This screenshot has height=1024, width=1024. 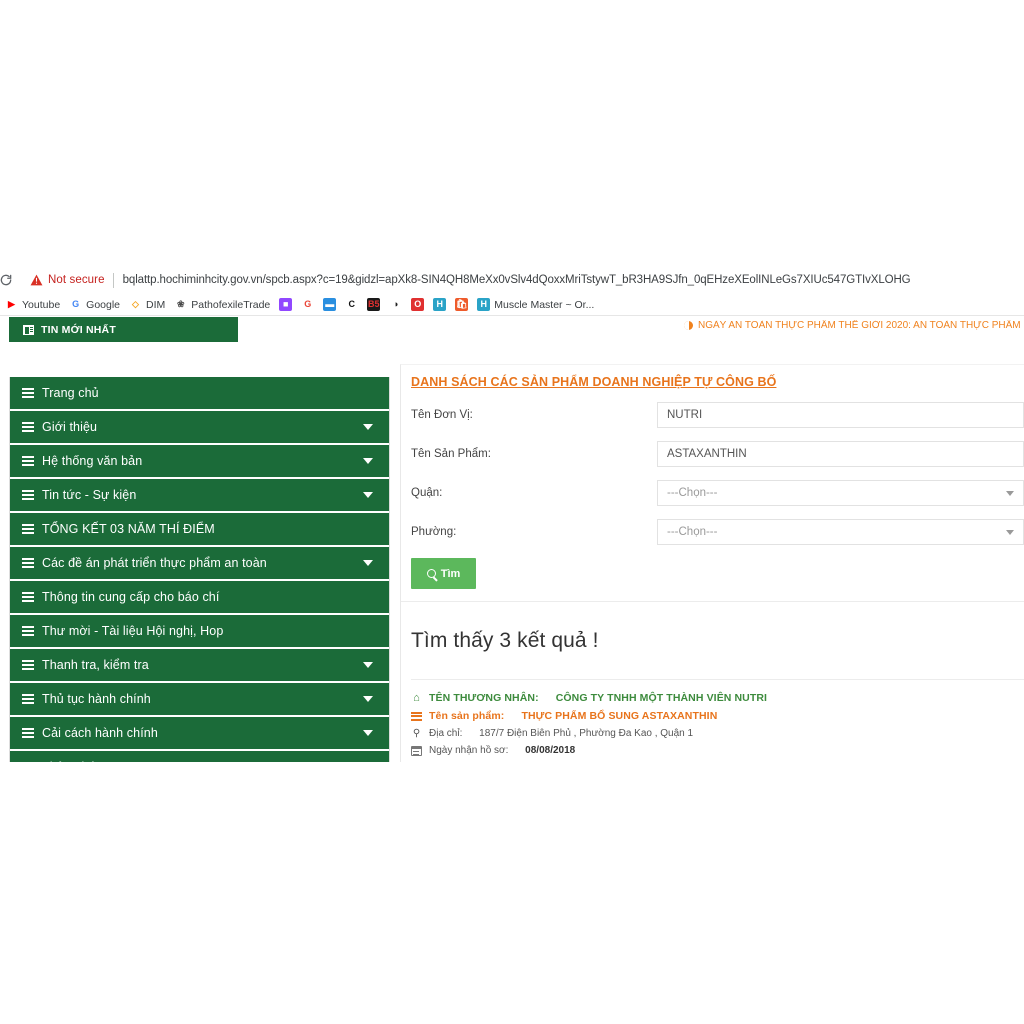 I want to click on bookmark-label: Google, so click(x=103, y=304).